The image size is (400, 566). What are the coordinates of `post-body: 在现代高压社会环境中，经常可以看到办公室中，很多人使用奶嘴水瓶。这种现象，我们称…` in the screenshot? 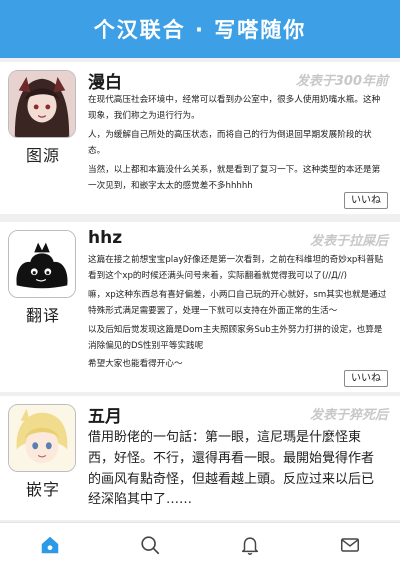 It's located at (238, 144).